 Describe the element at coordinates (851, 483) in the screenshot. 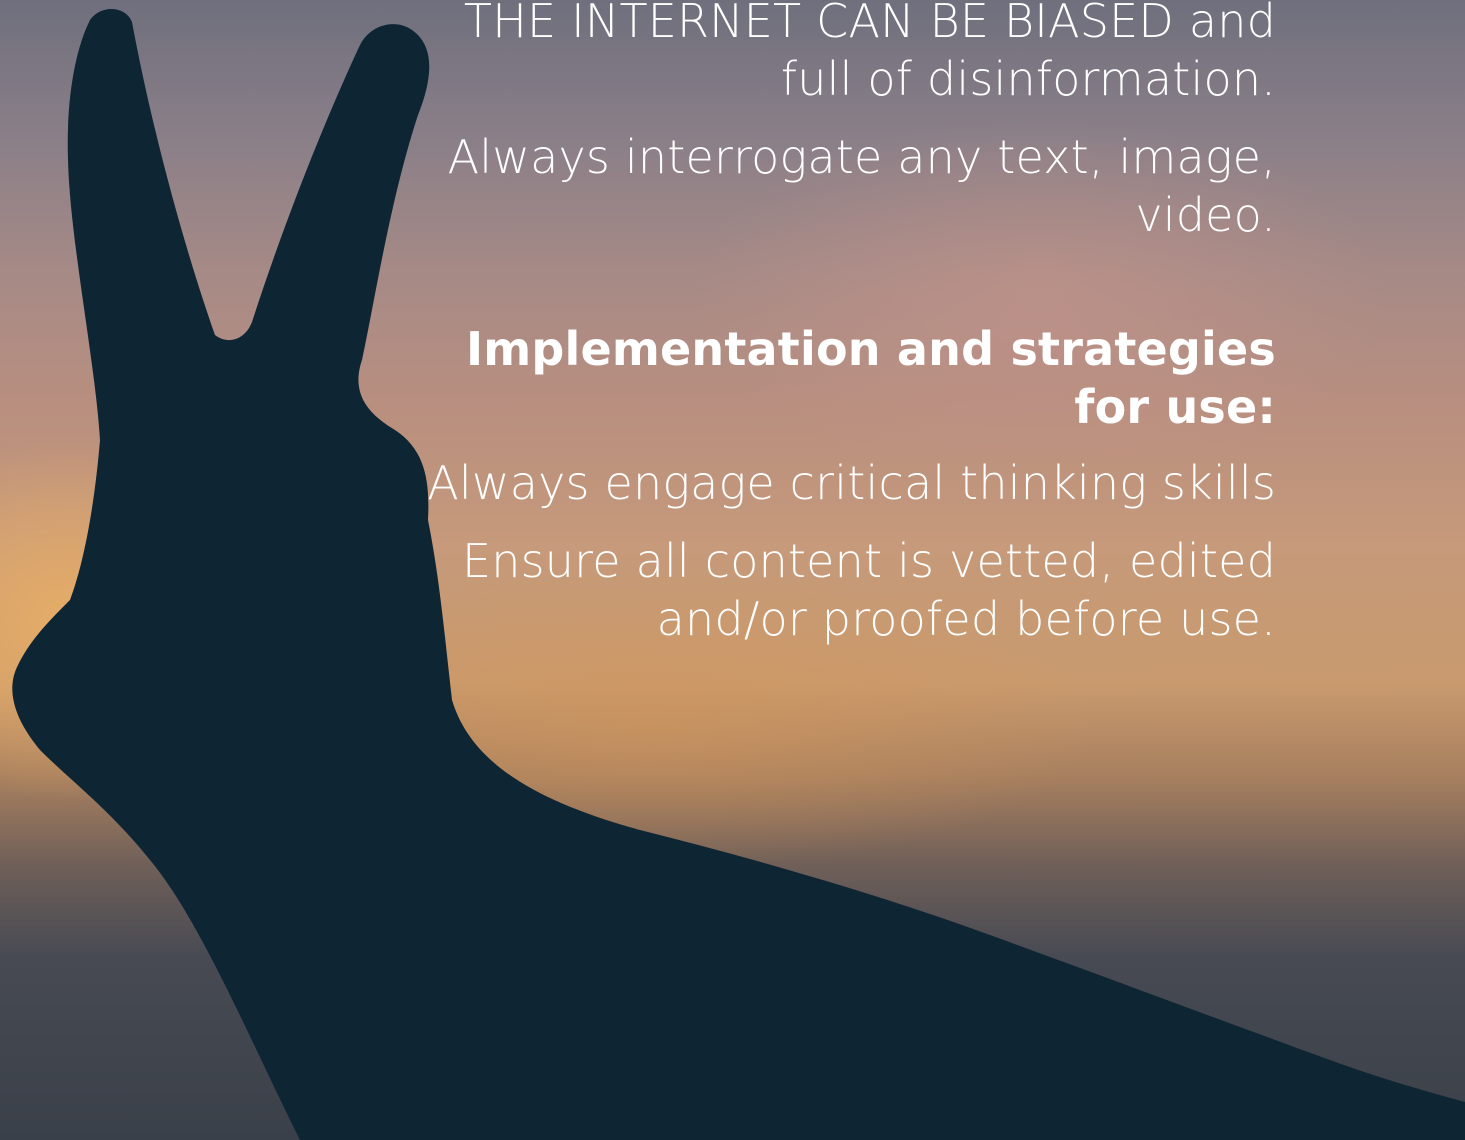

I see `critical-thinking-text: Always engage critical thinking skills` at that location.